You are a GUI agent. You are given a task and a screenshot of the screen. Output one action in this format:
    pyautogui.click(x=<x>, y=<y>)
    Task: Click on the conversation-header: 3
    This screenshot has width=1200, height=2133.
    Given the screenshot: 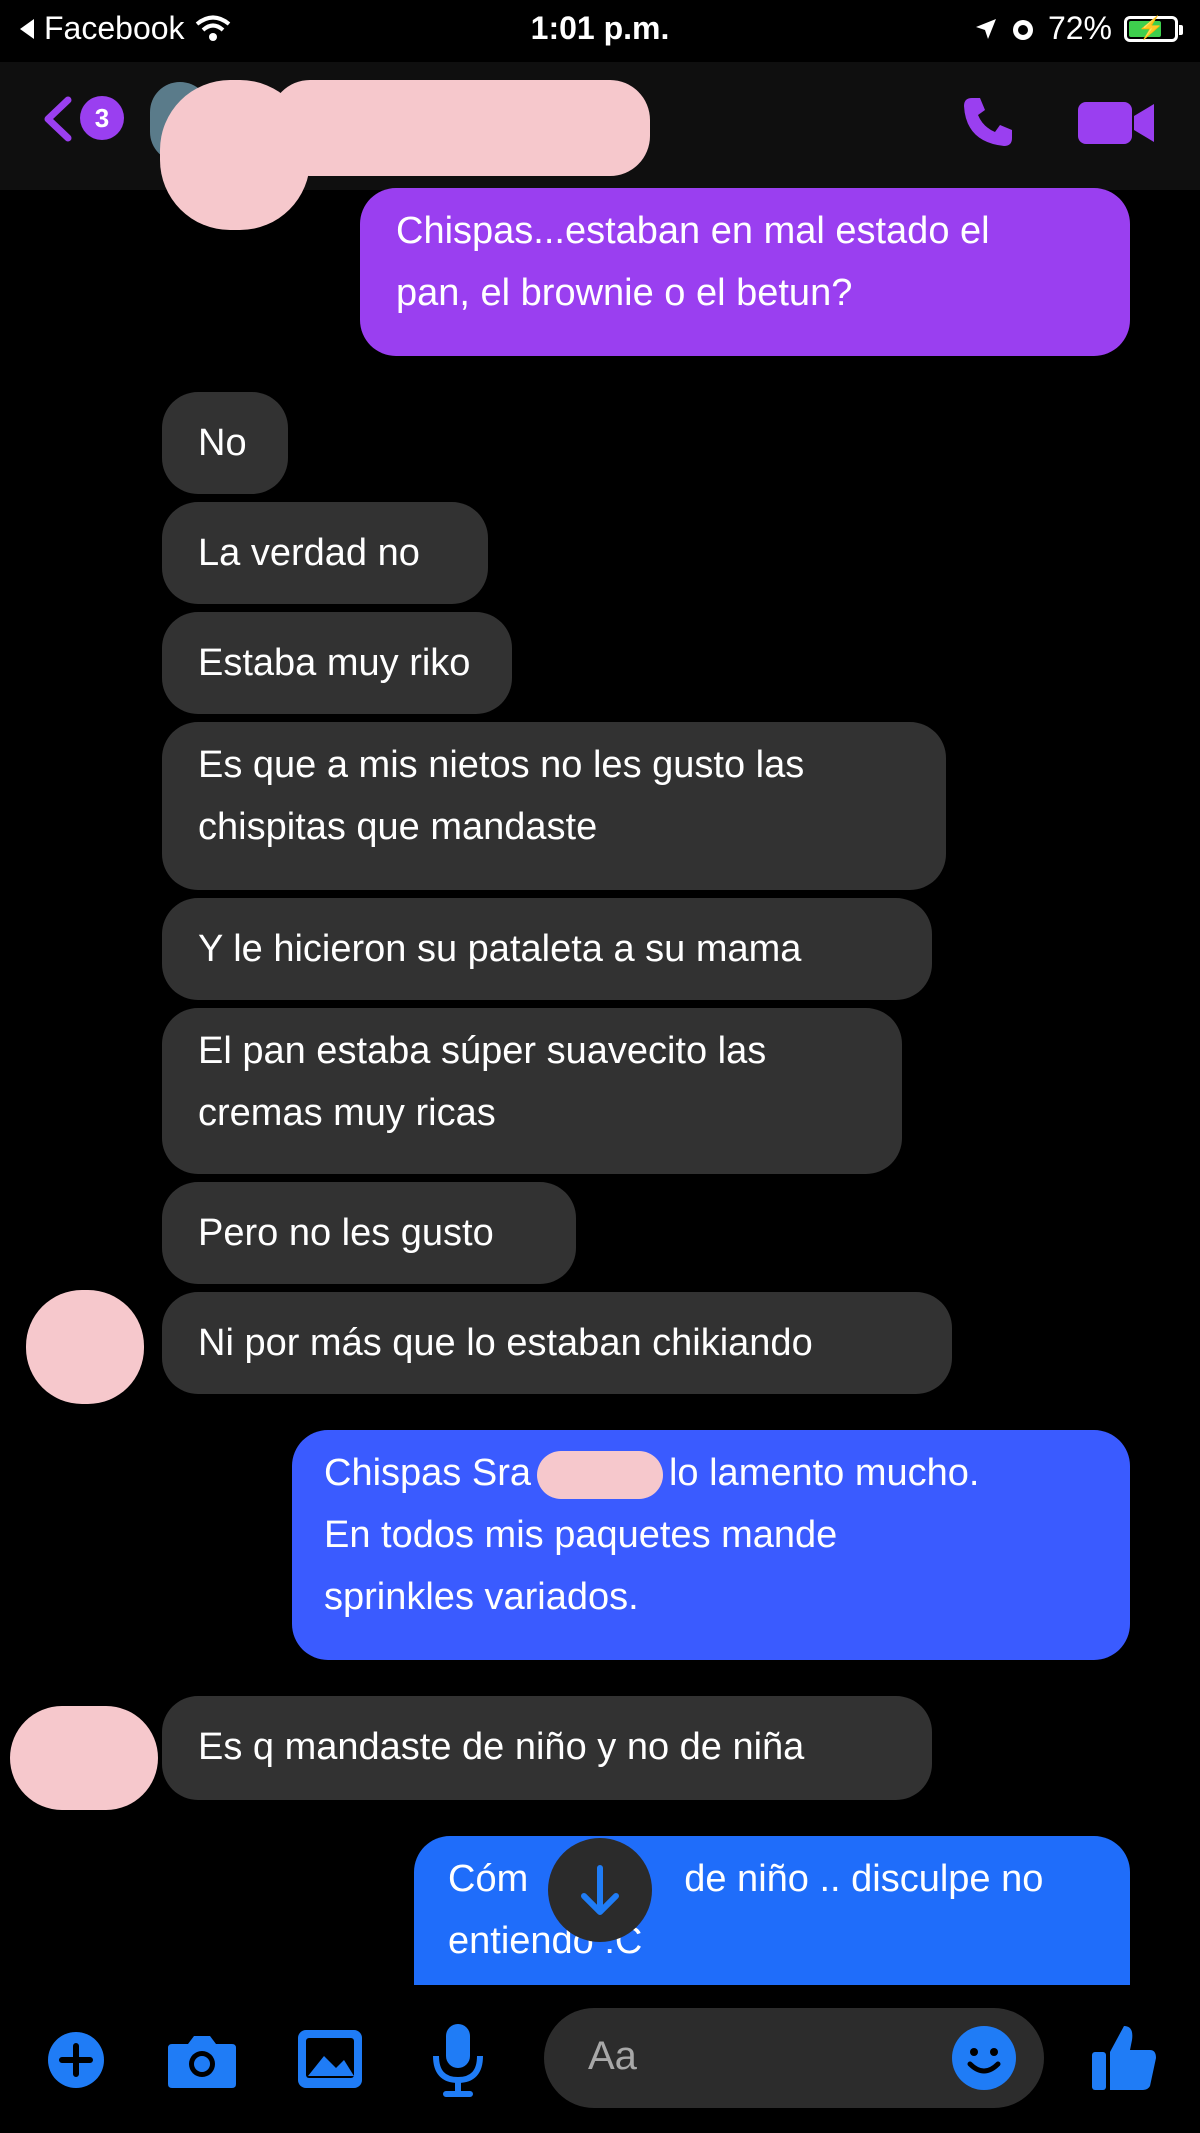 What is the action you would take?
    pyautogui.click(x=600, y=146)
    